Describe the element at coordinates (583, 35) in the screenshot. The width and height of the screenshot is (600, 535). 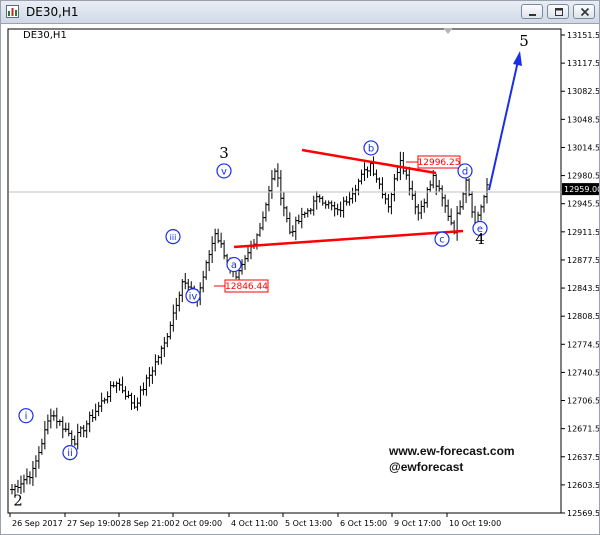
I see `y-tick-label: 13151.50` at that location.